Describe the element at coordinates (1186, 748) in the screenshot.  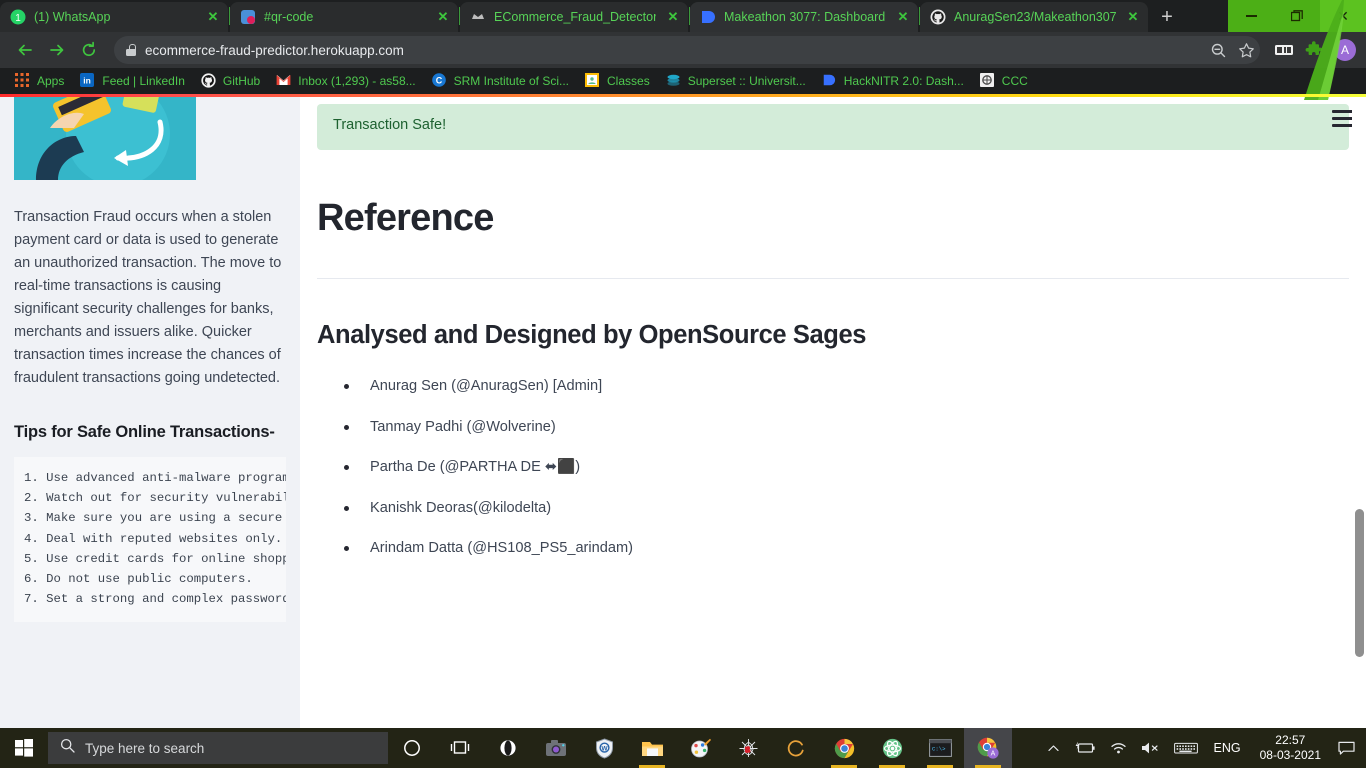
I see `keyboard-icon` at that location.